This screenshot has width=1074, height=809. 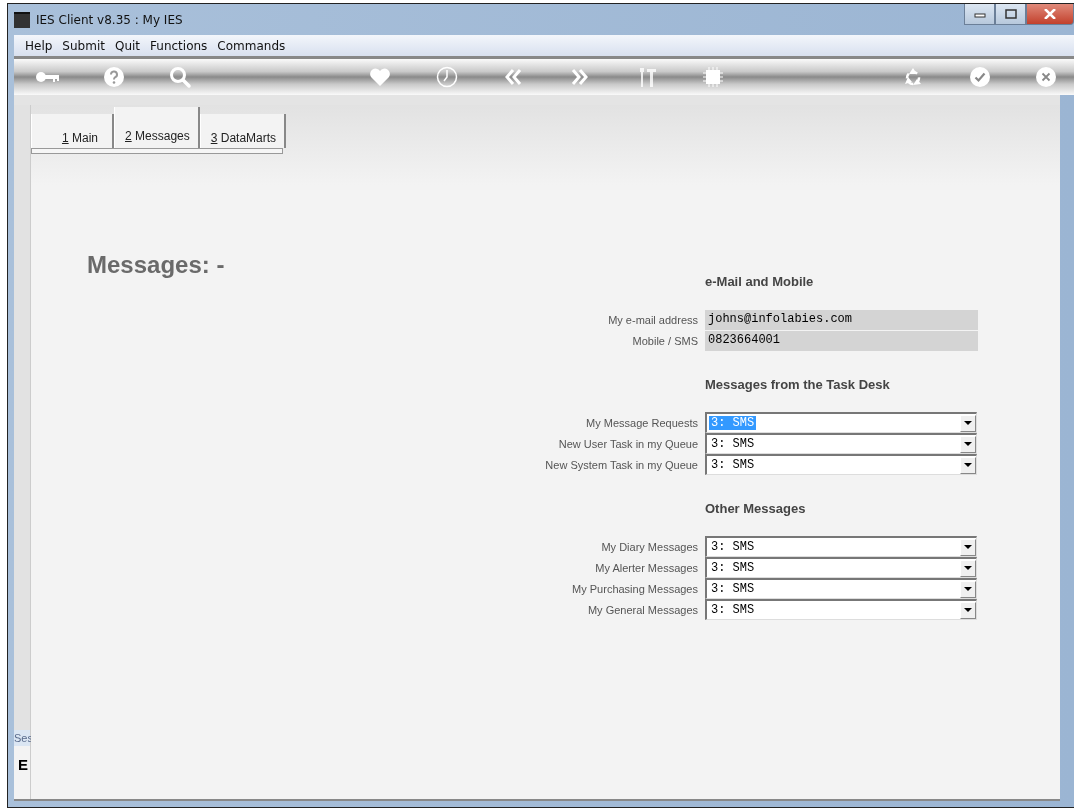 I want to click on section-title: Messages from the Task Desk, so click(x=798, y=384).